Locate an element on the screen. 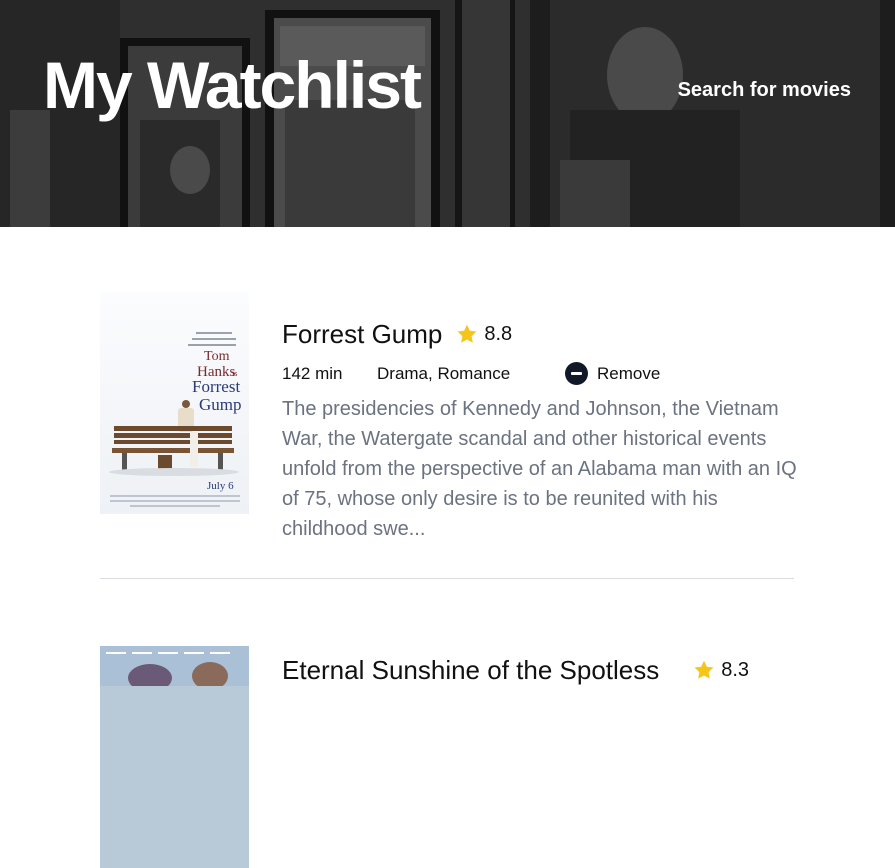 This screenshot has width=895, height=868. poster-release-date: July 6 is located at coordinates (220, 486).